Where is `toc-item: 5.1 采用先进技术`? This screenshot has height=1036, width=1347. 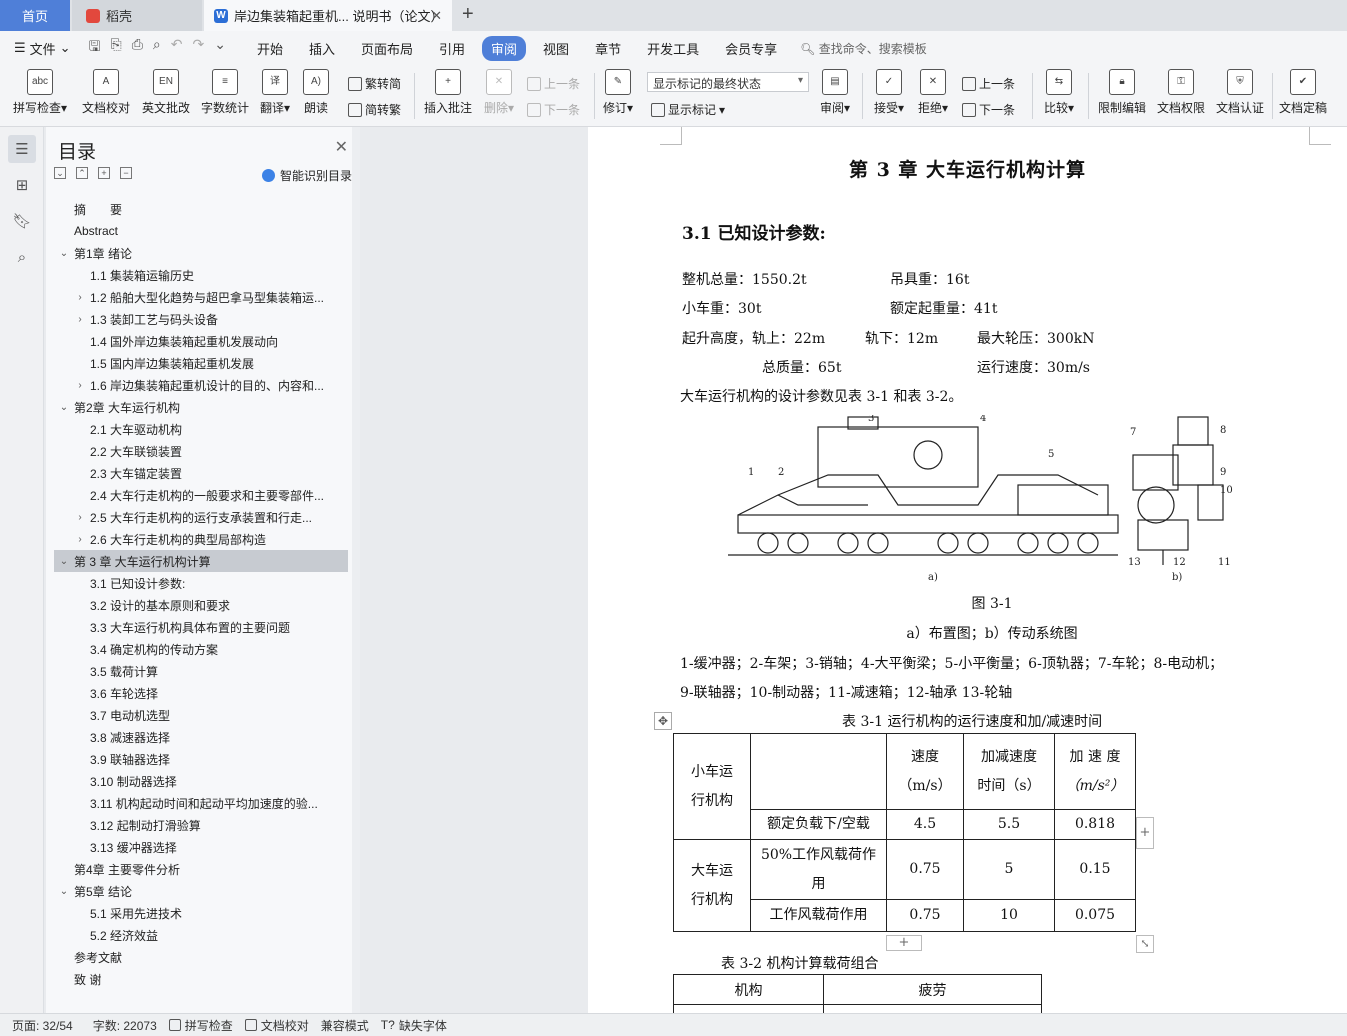 toc-item: 5.1 采用先进技术 is located at coordinates (201, 913).